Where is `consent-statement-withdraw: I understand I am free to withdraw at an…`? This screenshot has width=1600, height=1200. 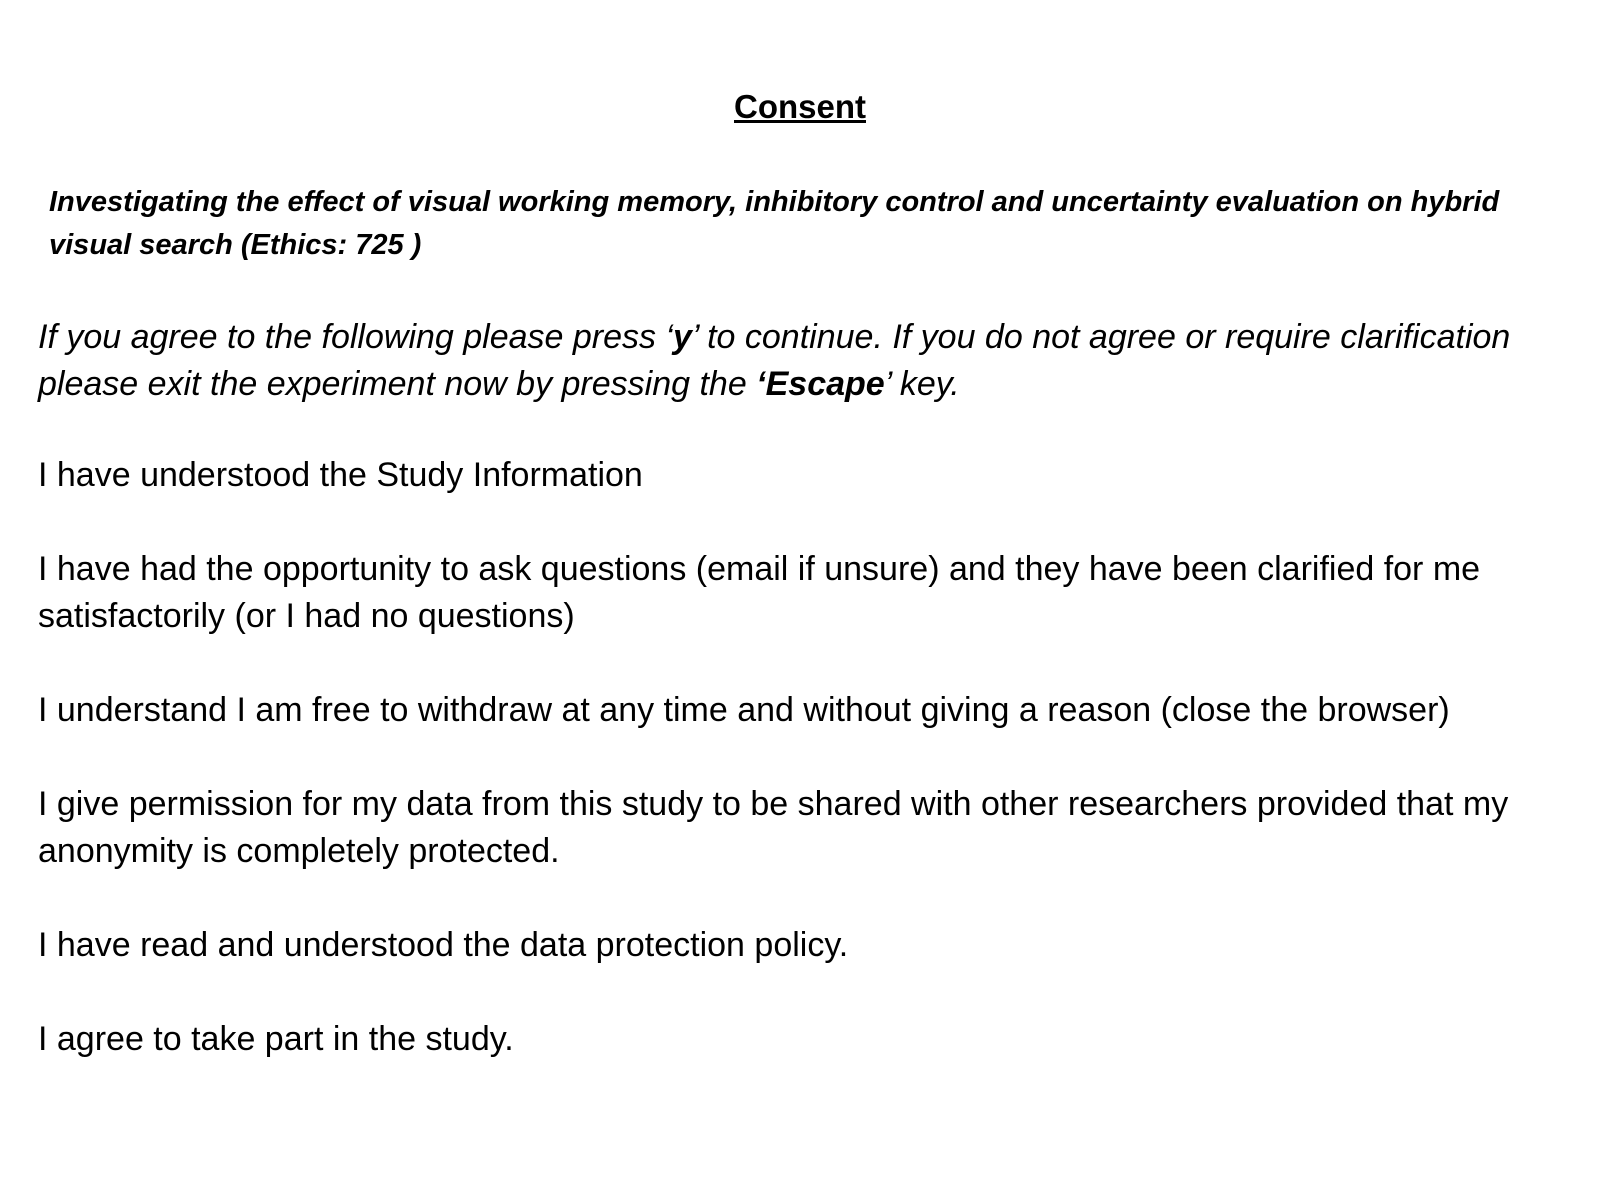
consent-statement-withdraw: I understand I am free to withdraw at an… is located at coordinates (744, 710).